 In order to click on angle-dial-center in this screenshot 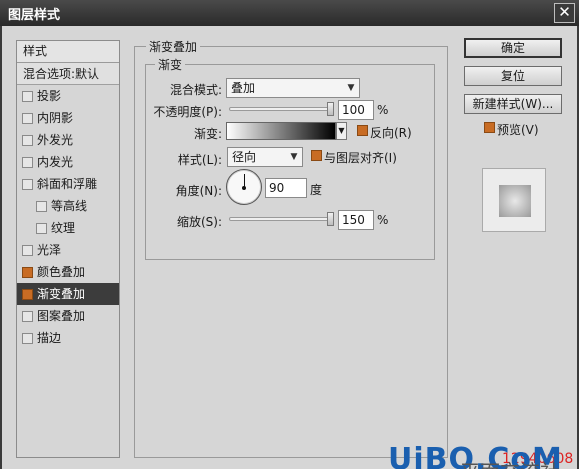, I will do `click(244, 188)`.